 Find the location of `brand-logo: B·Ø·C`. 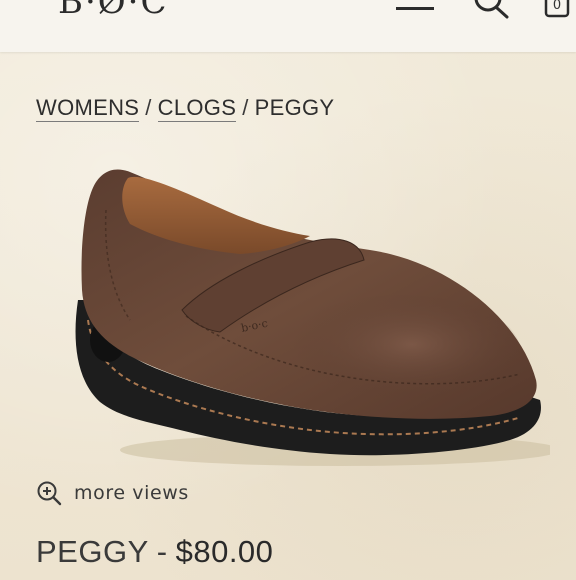

brand-logo: B·Ø·C is located at coordinates (113, 11).